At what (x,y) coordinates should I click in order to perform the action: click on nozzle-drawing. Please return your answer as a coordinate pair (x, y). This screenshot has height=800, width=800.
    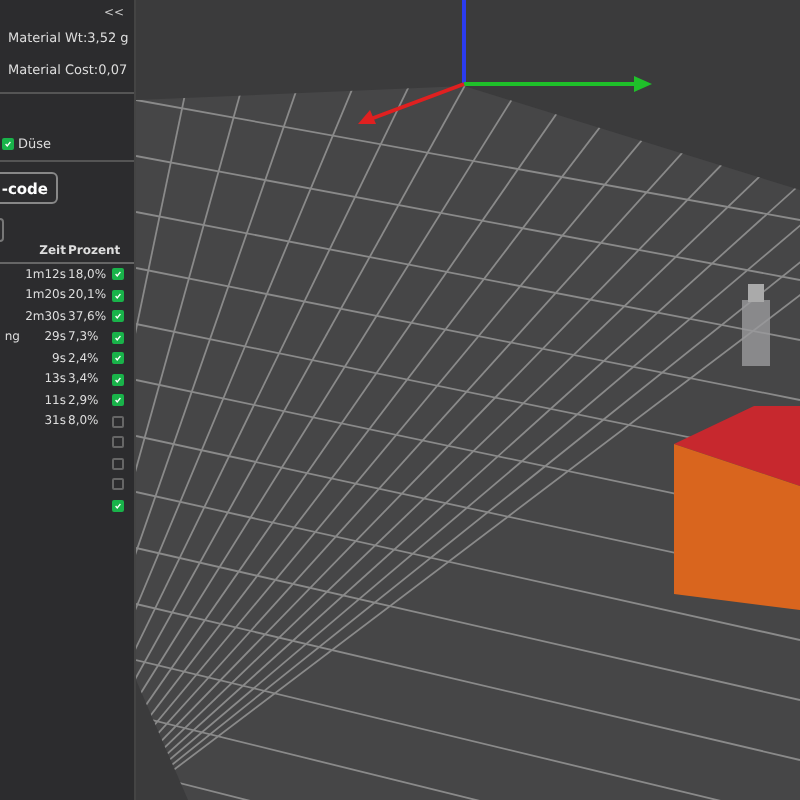
    Looking at the image, I should click on (756, 325).